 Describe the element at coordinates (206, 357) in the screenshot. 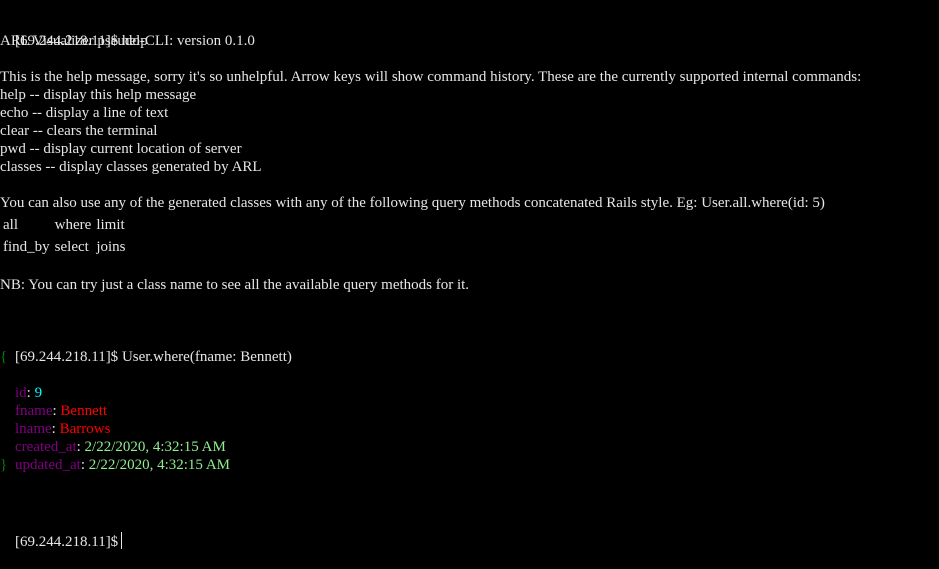

I see `command-text: User.where(fname: Bennett)` at that location.